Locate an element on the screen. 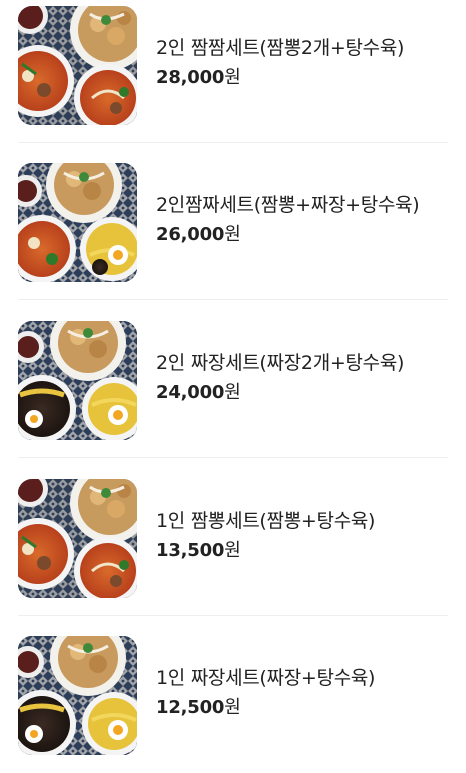 The height and width of the screenshot is (773, 466). menu-item-price: 26,000원 is located at coordinates (305, 235).